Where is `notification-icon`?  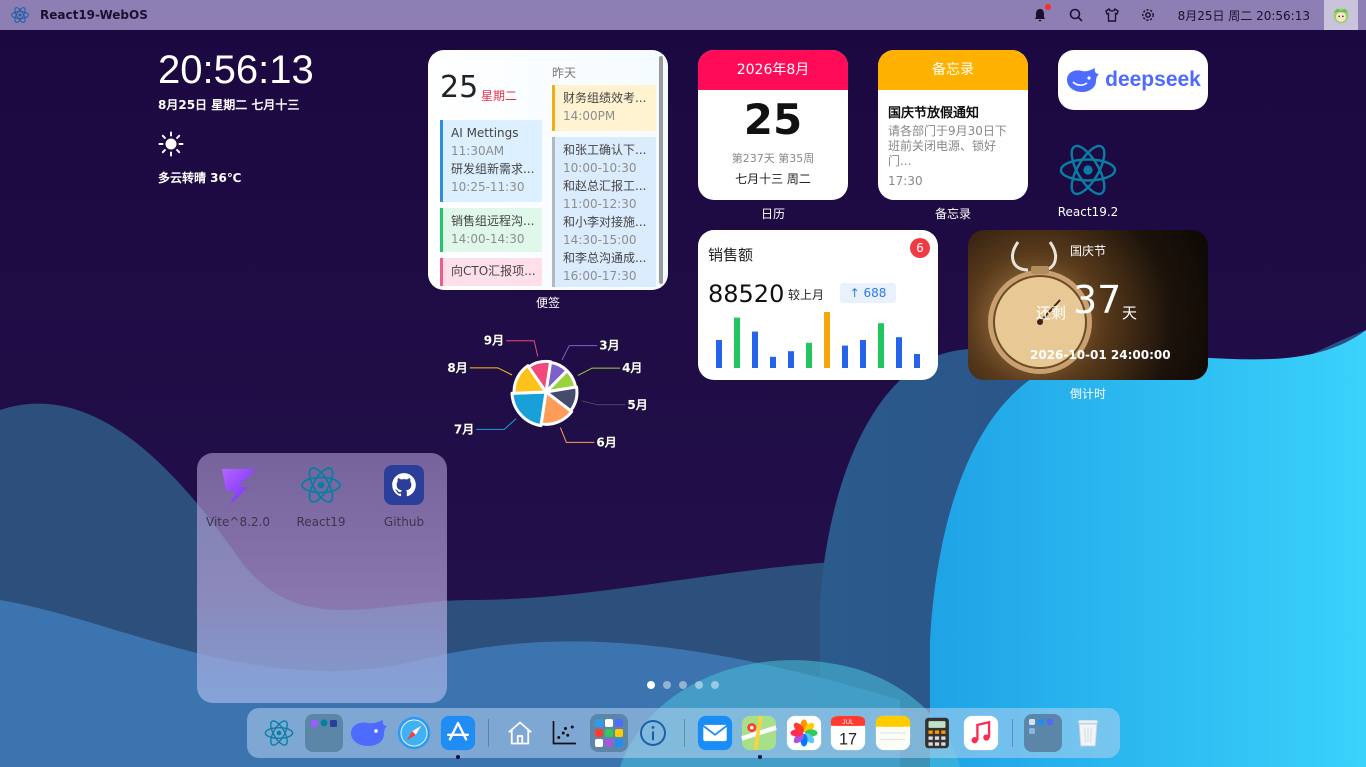 notification-icon is located at coordinates (1041, 13).